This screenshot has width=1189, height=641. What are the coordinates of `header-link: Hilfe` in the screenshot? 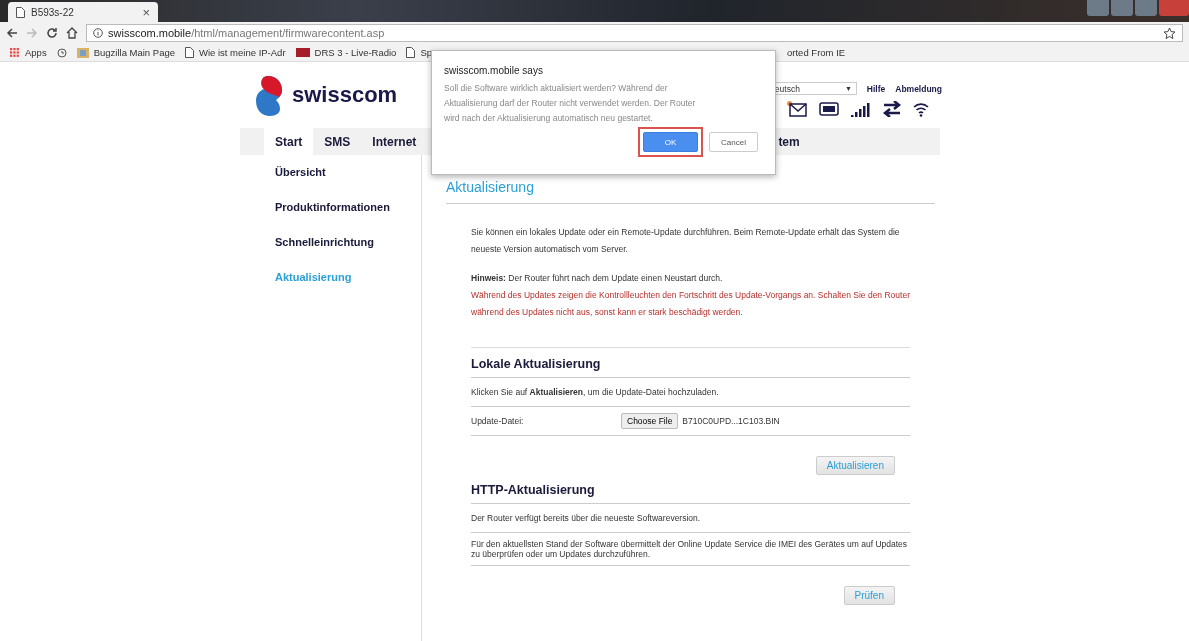 It's located at (876, 88).